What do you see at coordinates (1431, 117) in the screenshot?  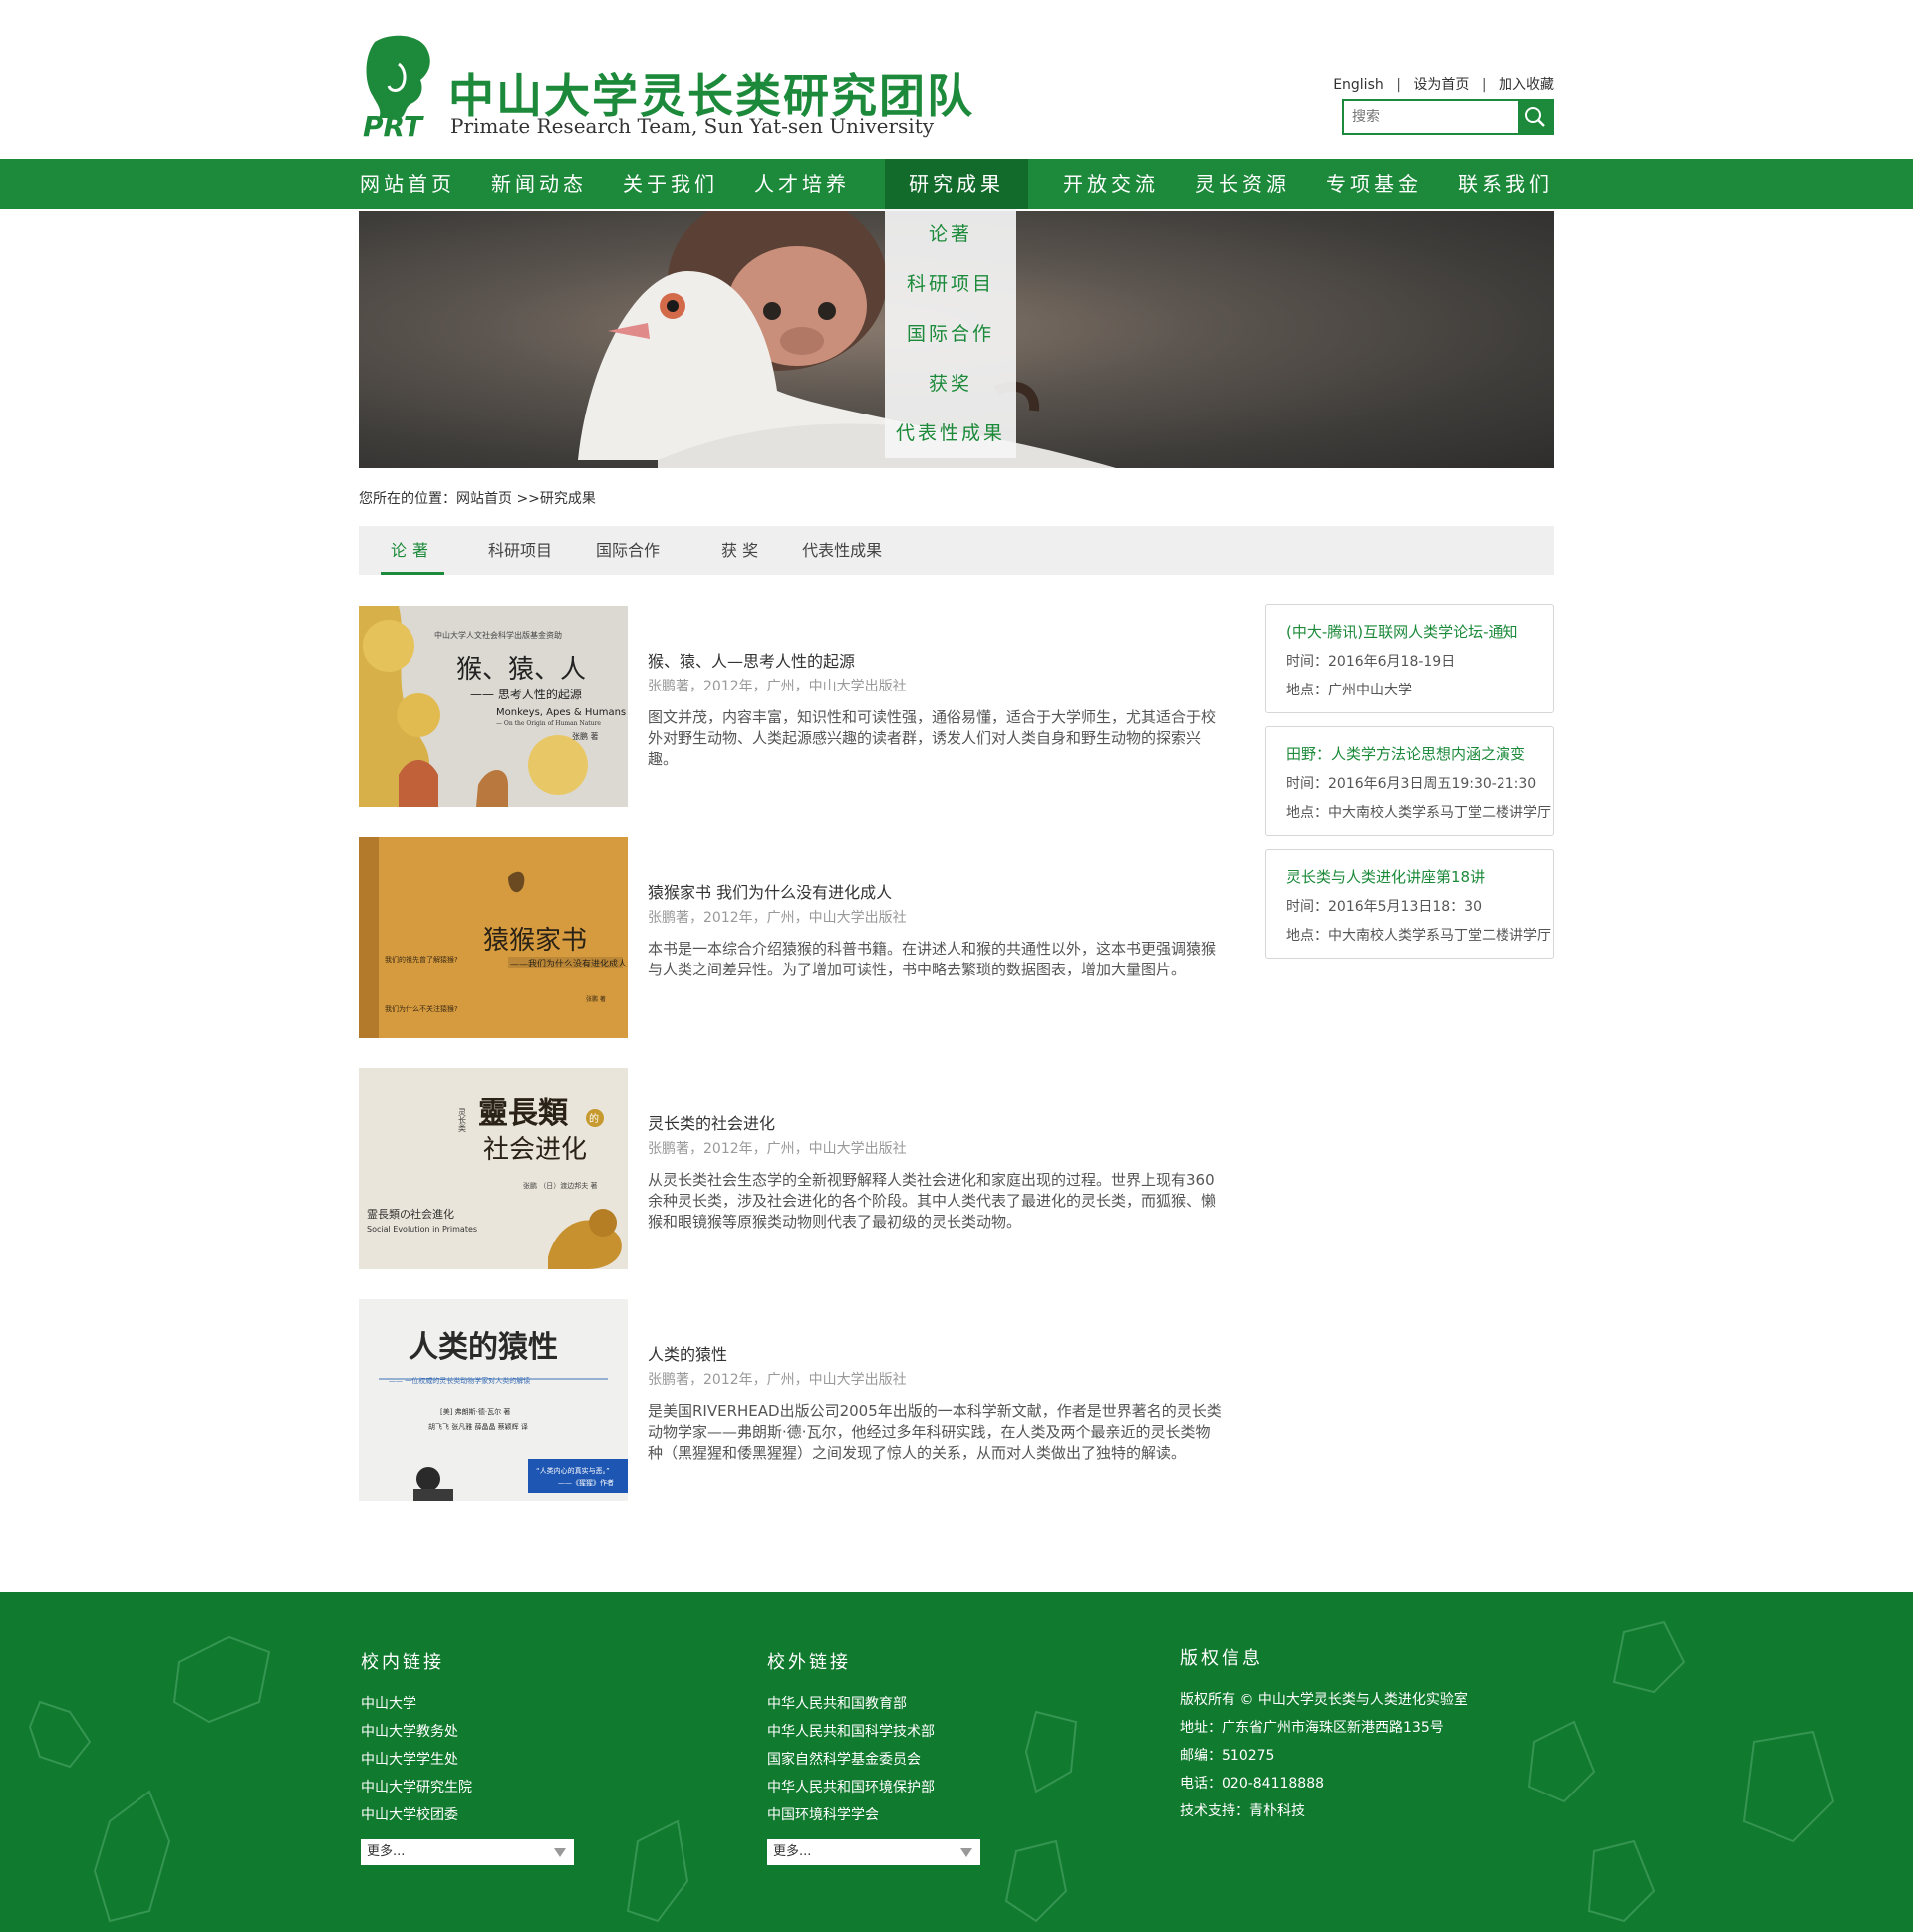 I see `search-input` at bounding box center [1431, 117].